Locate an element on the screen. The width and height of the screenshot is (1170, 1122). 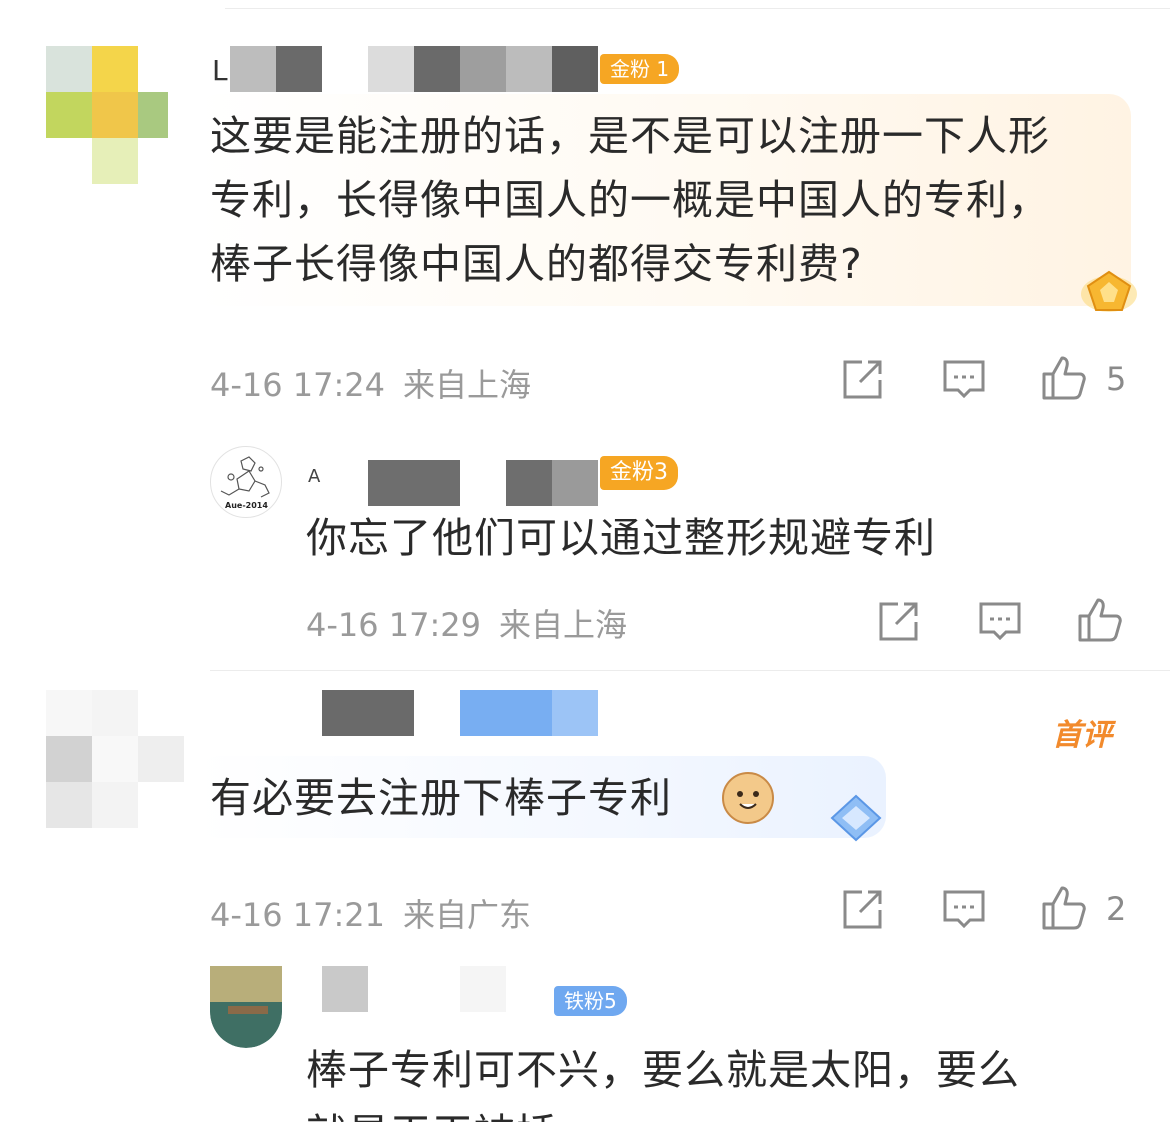
like-count: 2 is located at coordinates (1116, 909).